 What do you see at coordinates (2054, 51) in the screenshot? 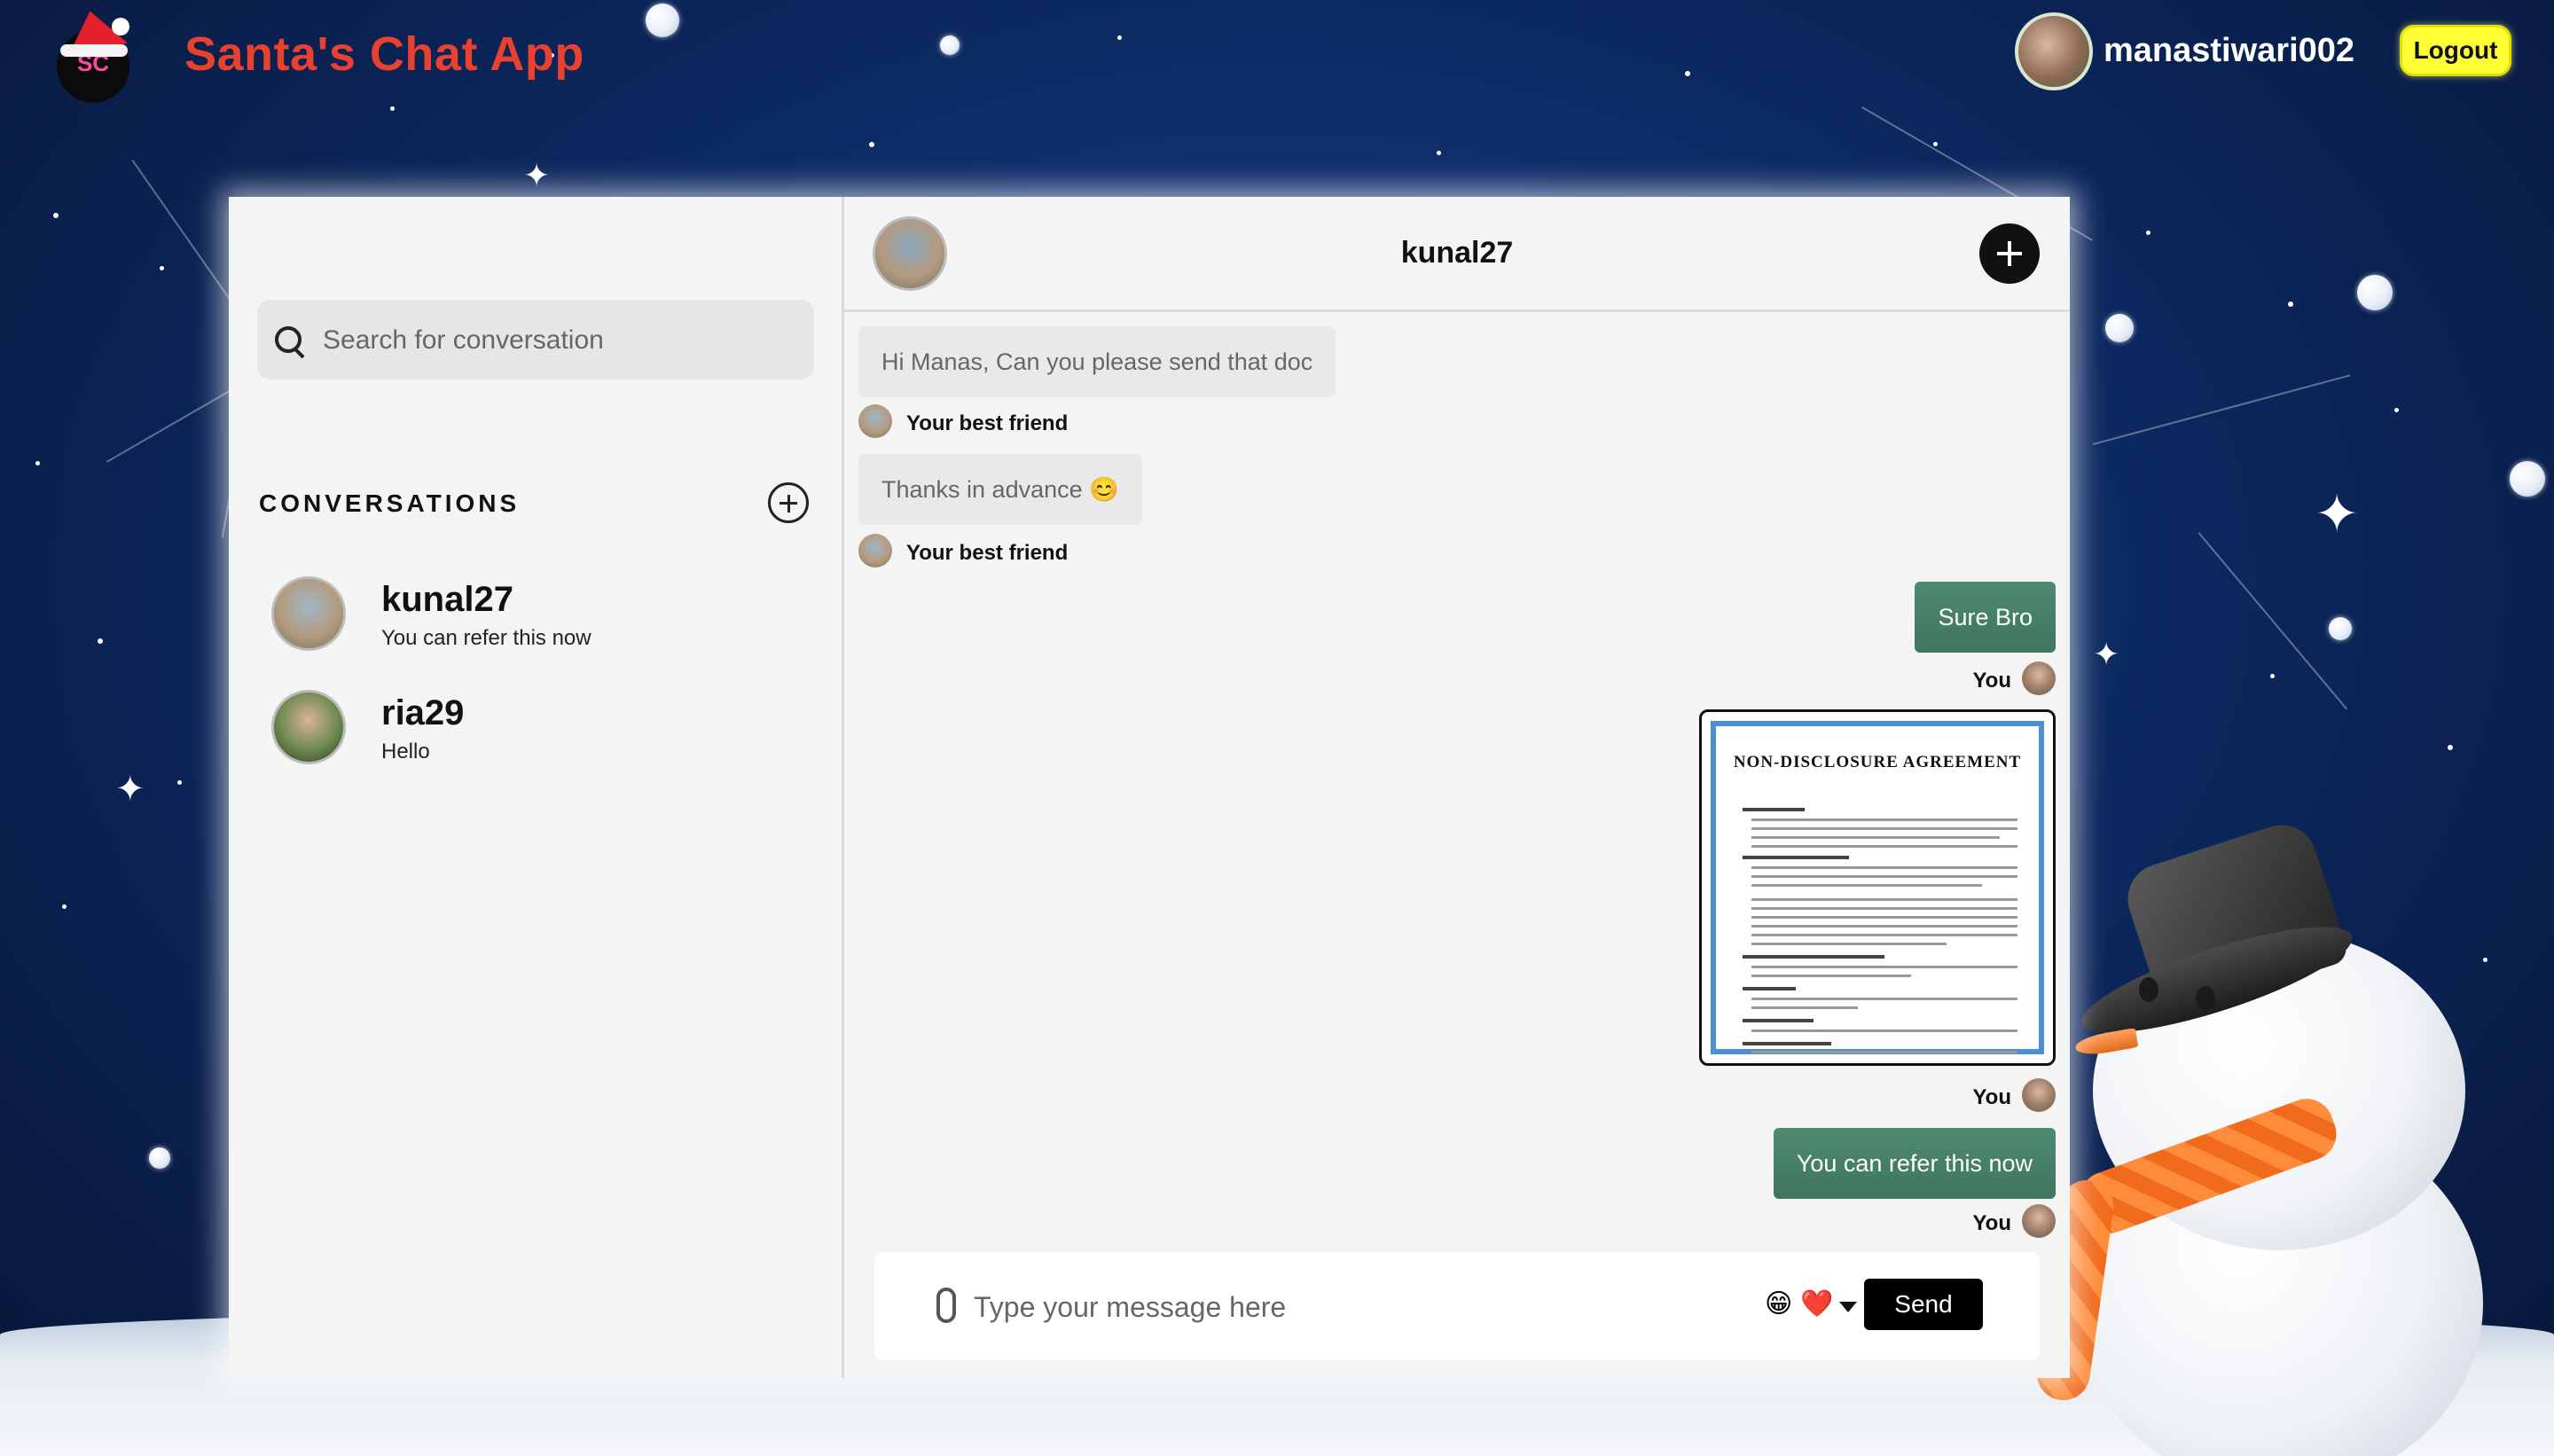
I see `user-avatar` at bounding box center [2054, 51].